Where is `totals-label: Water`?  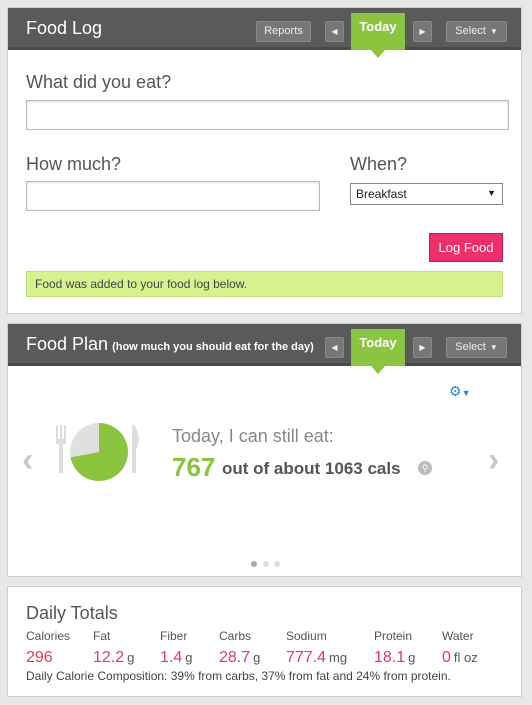
totals-label: Water is located at coordinates (458, 636).